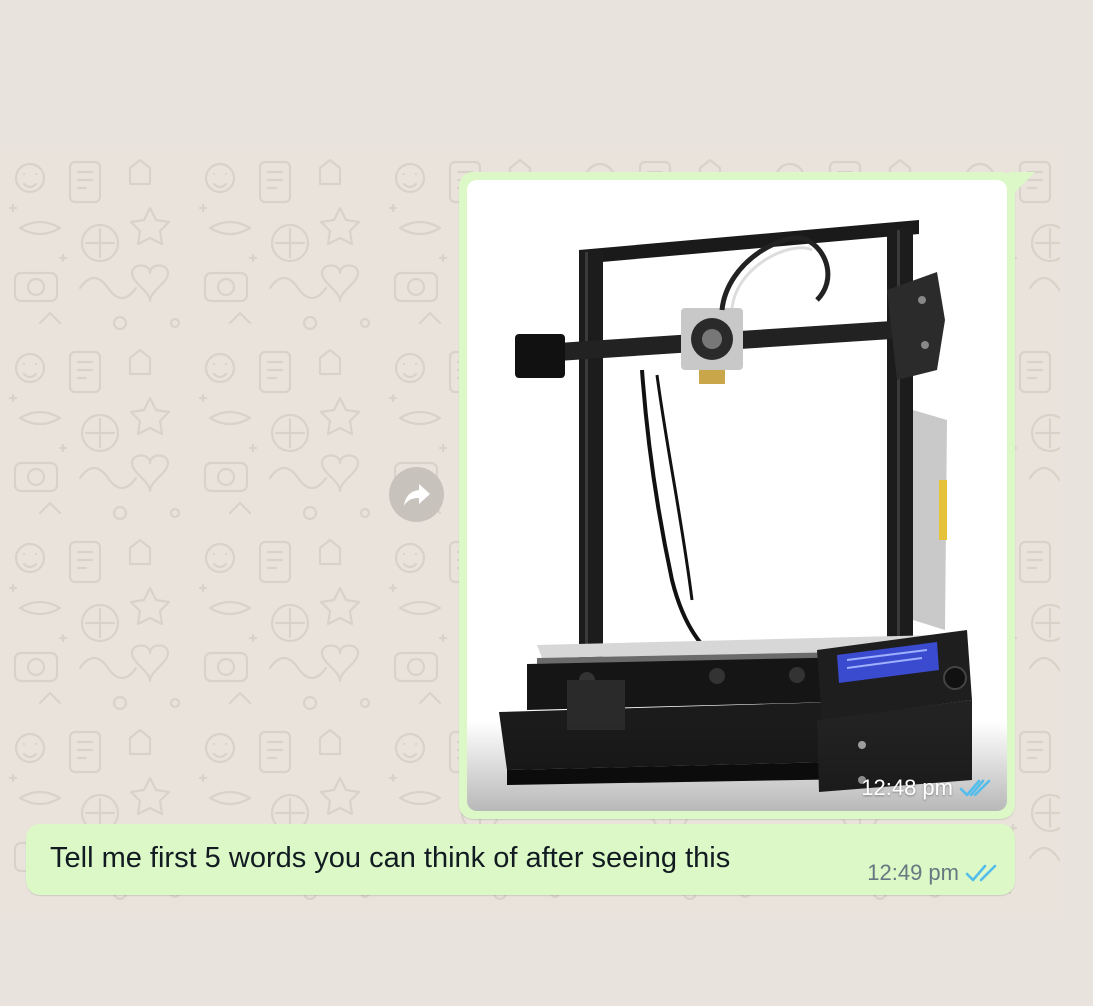  I want to click on text-message-meta: 12:49 pm, so click(933, 873).